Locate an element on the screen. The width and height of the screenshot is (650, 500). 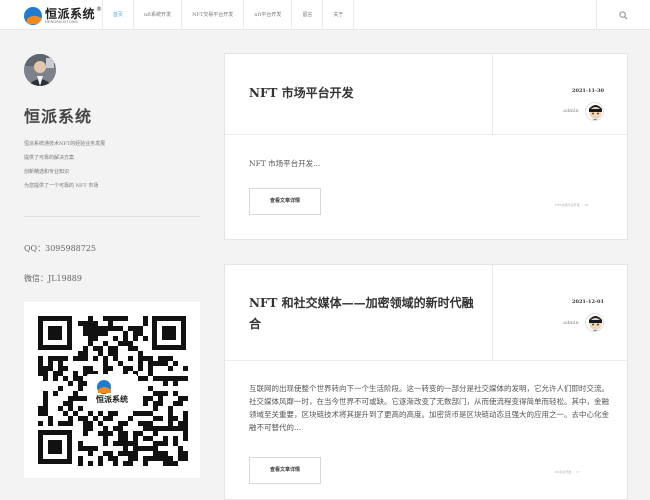
sidebar-divider is located at coordinates (112, 216).